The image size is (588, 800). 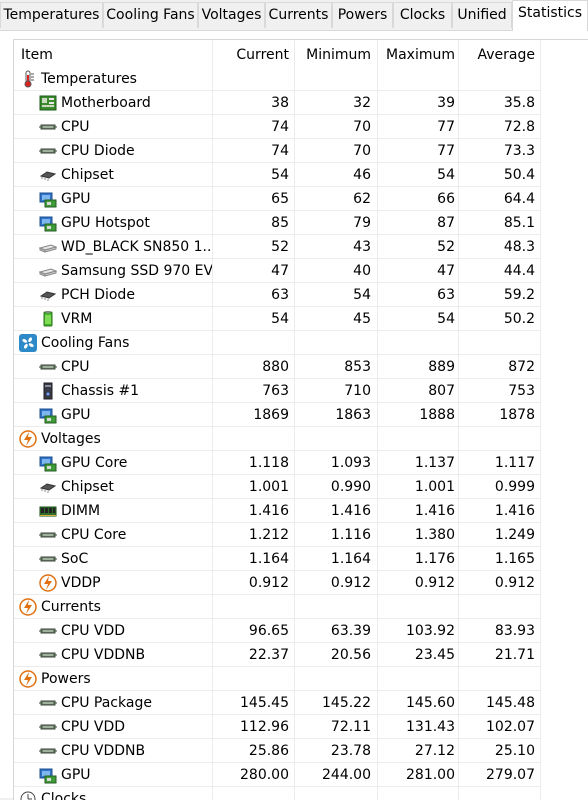 What do you see at coordinates (113, 607) in the screenshot?
I see `item-cell: Currents` at bounding box center [113, 607].